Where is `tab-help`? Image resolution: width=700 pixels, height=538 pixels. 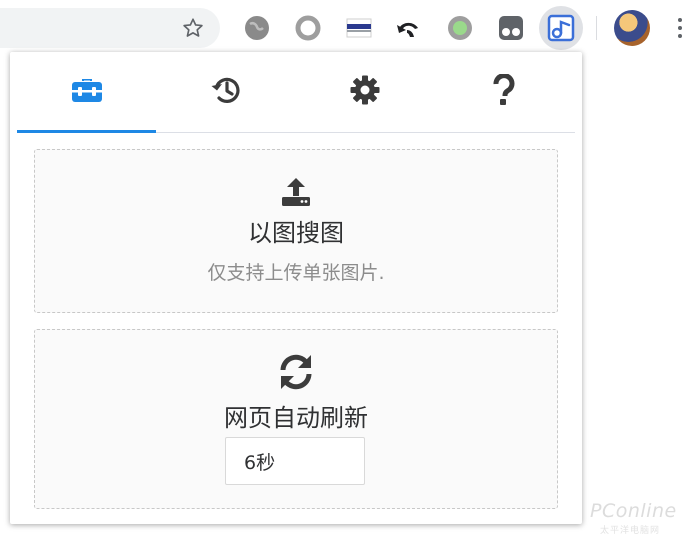
tab-help is located at coordinates (503, 92).